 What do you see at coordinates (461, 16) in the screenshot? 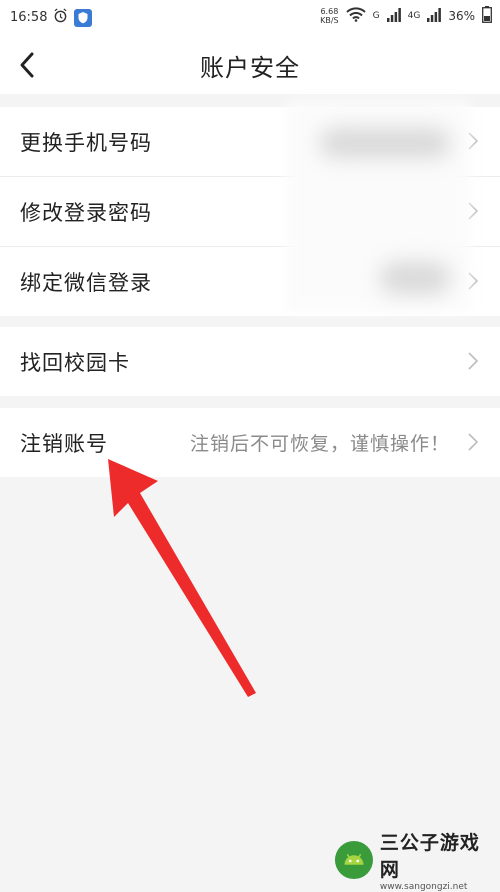
I see `battery-percent: 36%` at bounding box center [461, 16].